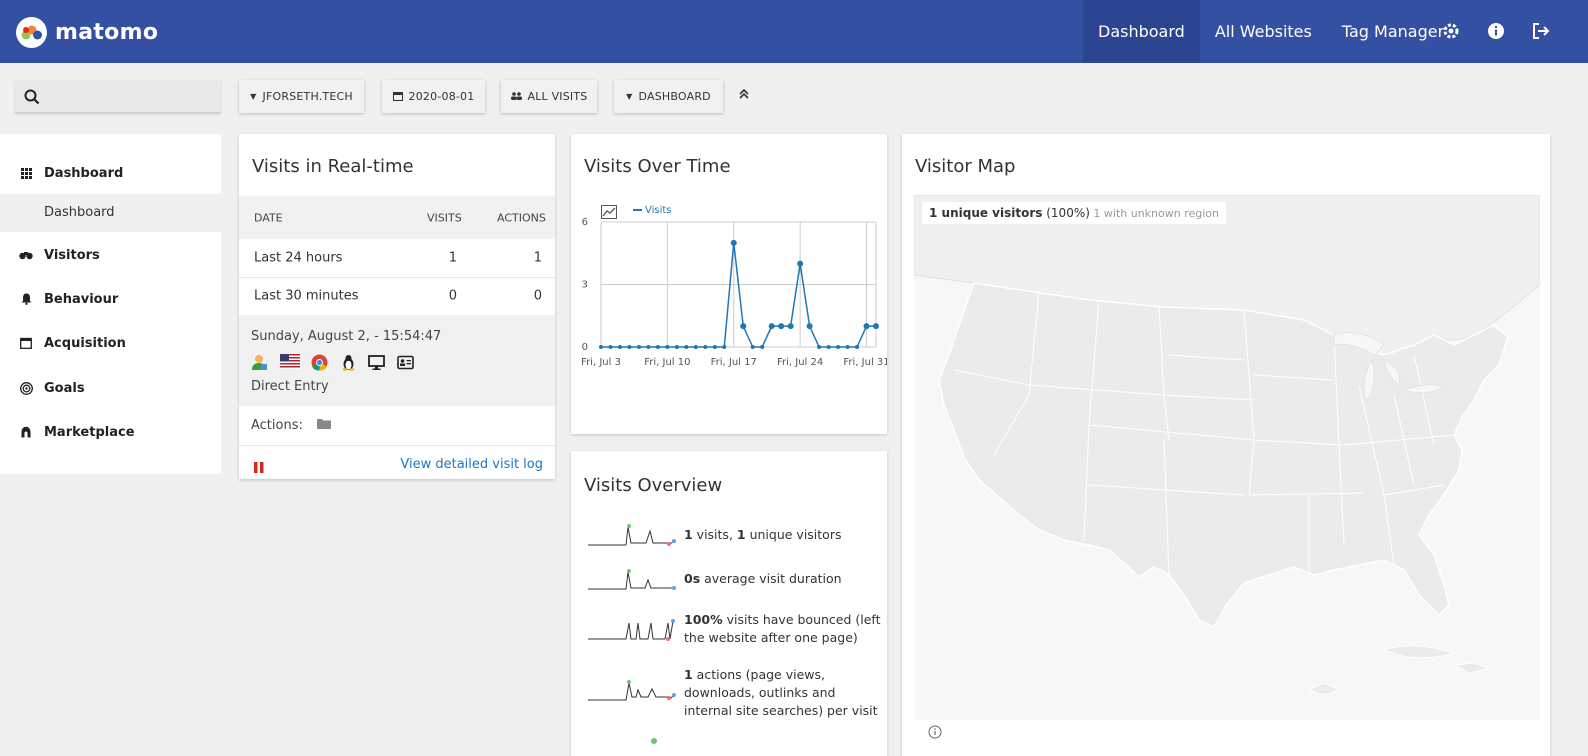 The width and height of the screenshot is (1588, 756). What do you see at coordinates (444, 217) in the screenshot?
I see `column-header-visits: VISITS` at bounding box center [444, 217].